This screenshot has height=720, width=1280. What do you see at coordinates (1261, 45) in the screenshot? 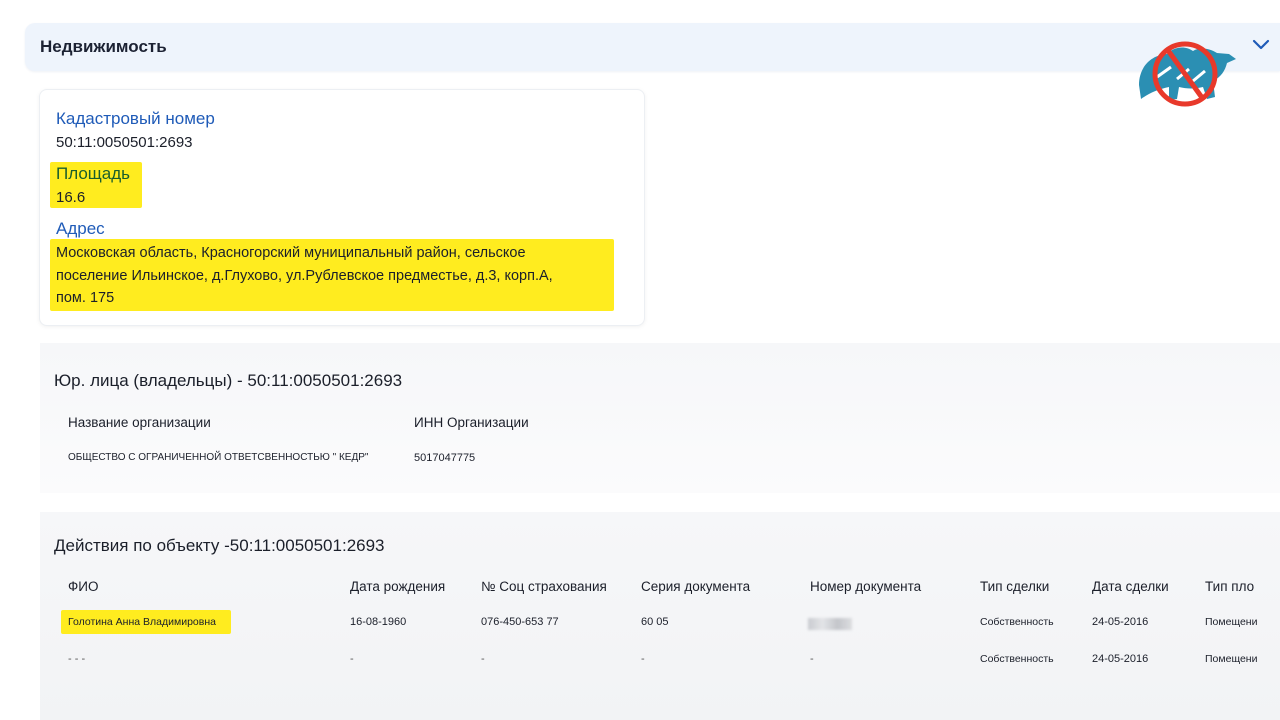
I see `chevron-down-icon` at bounding box center [1261, 45].